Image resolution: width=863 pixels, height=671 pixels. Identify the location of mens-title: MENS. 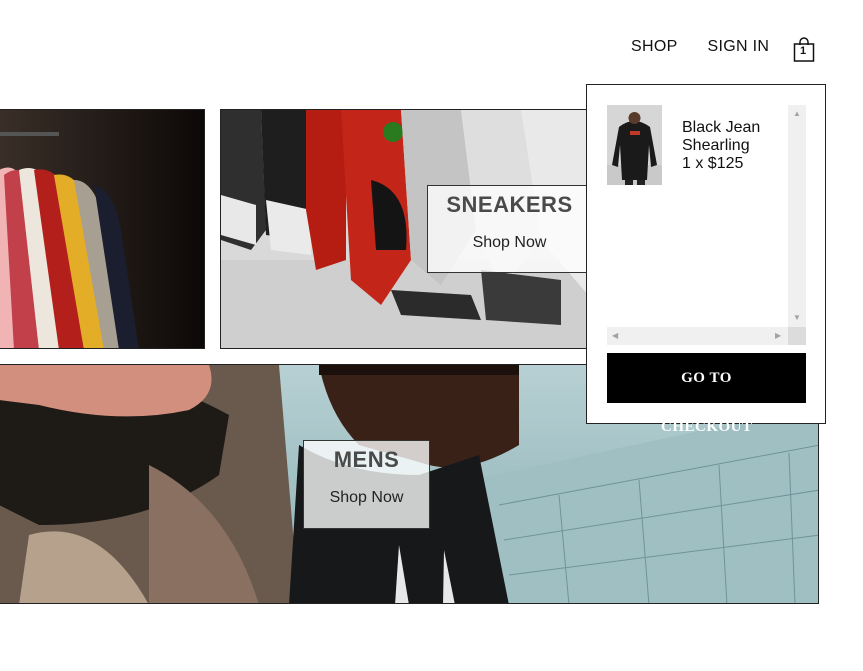
(366, 459).